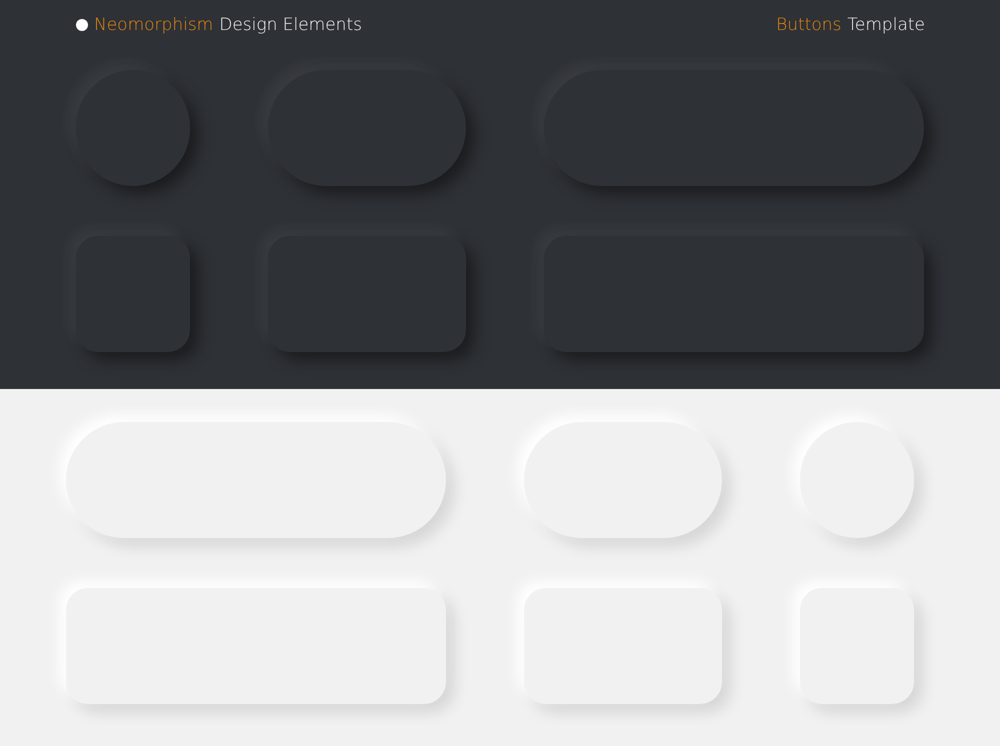 This screenshot has width=1000, height=746. Describe the element at coordinates (82, 25) in the screenshot. I see `dot-icon` at that location.